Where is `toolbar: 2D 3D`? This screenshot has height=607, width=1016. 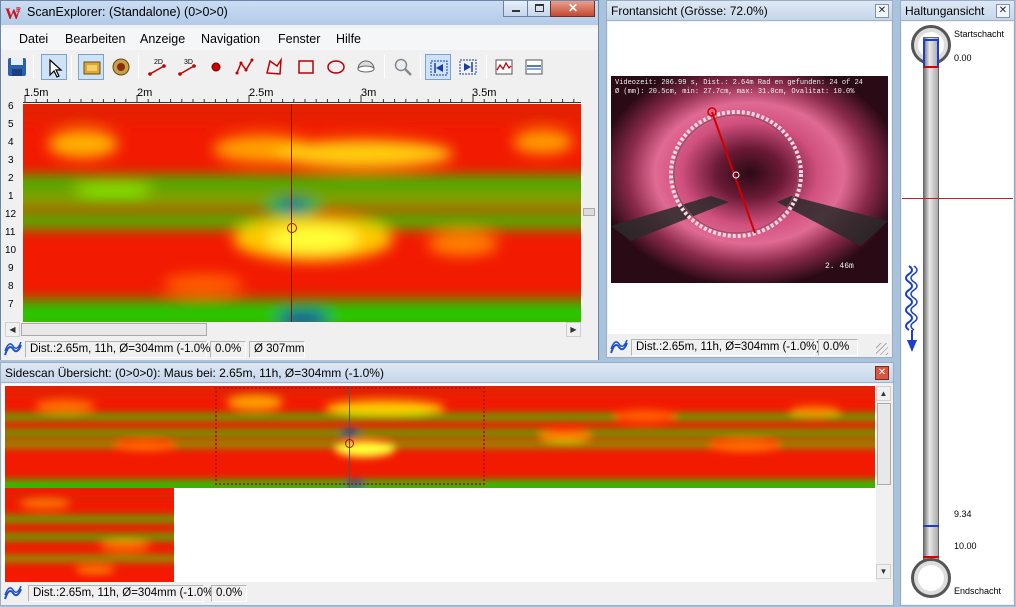 toolbar: 2D 3D is located at coordinates (299, 68).